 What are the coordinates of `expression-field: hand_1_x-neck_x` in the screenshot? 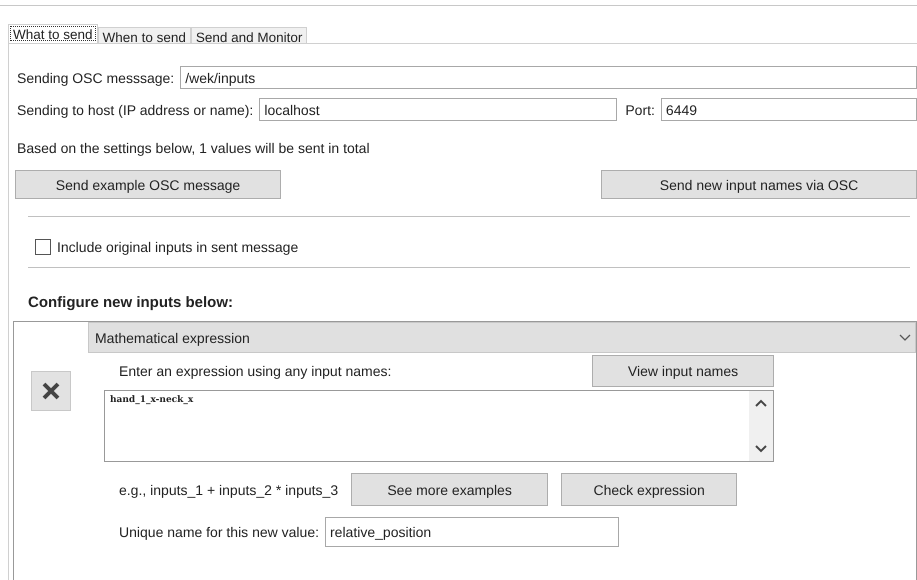 It's located at (439, 426).